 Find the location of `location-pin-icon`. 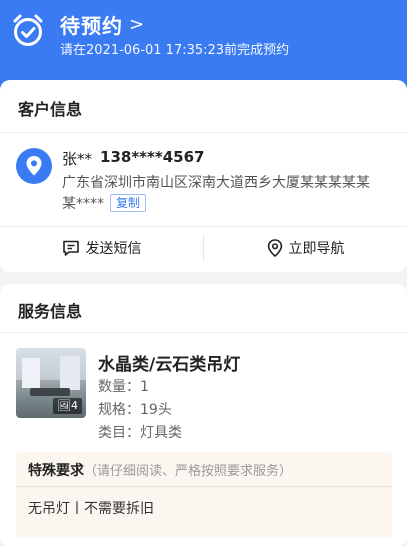

location-pin-icon is located at coordinates (34, 166).